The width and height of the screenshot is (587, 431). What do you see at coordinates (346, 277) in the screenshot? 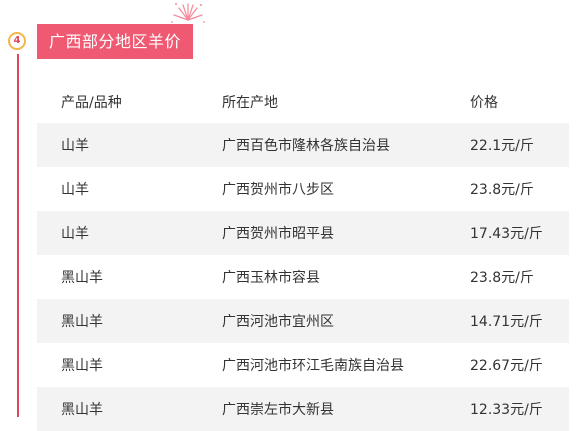
I see `cell-origin: 广西玉林市容县` at bounding box center [346, 277].